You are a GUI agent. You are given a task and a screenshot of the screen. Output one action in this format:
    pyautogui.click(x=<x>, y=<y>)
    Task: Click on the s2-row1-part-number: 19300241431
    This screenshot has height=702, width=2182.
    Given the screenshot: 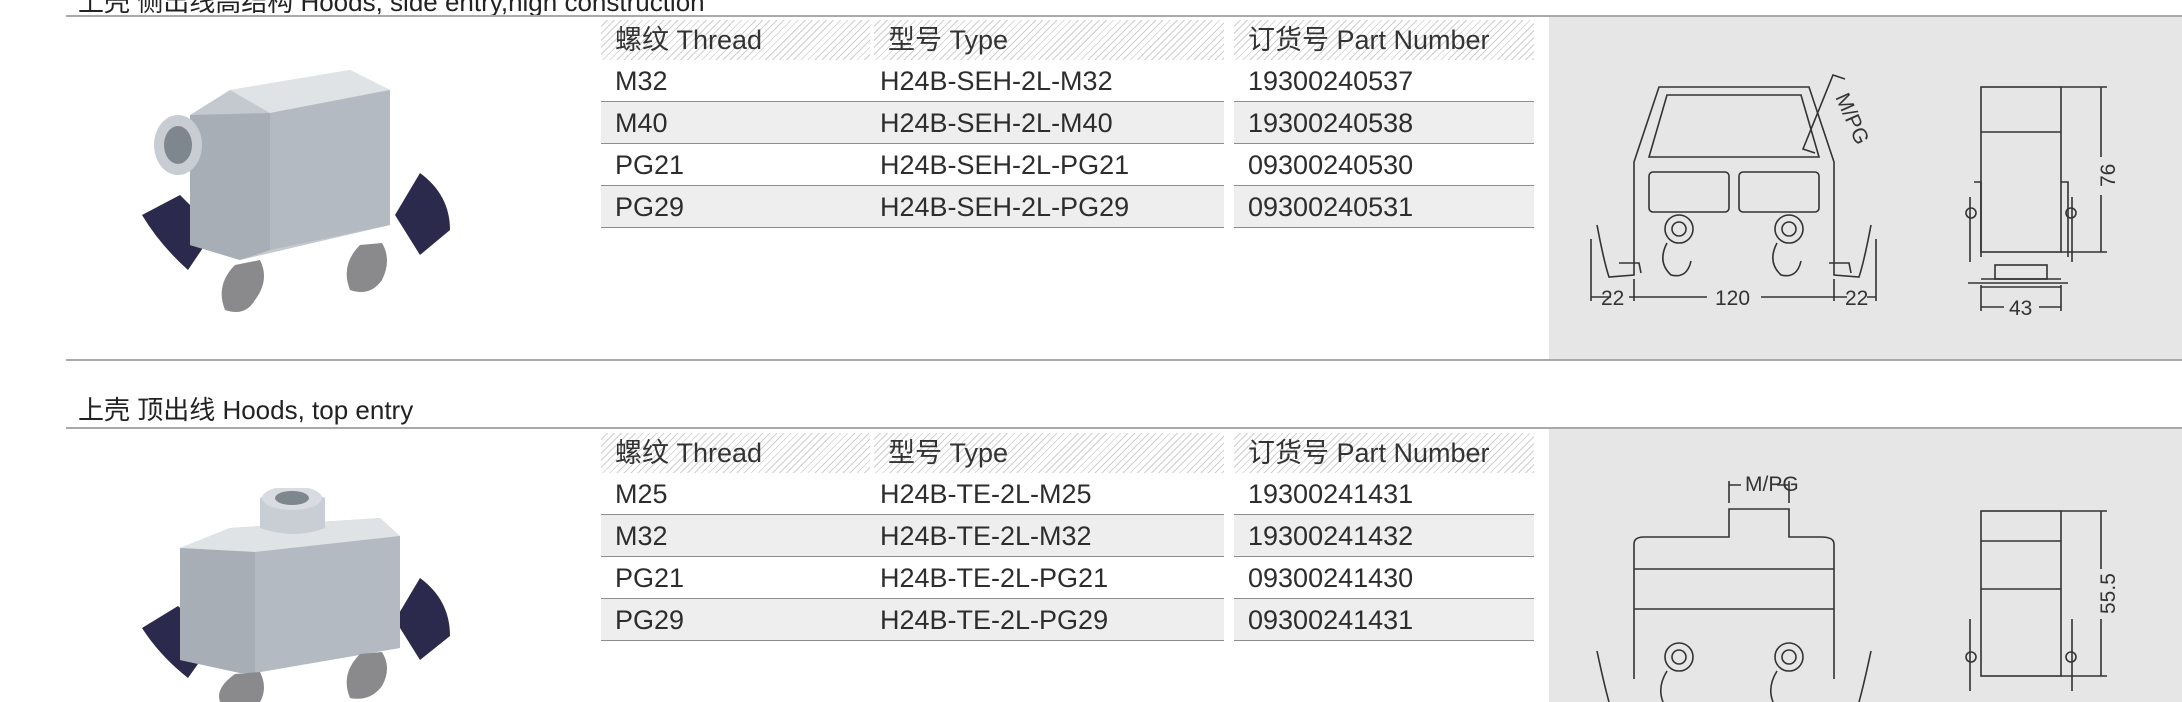 What is the action you would take?
    pyautogui.click(x=1384, y=494)
    